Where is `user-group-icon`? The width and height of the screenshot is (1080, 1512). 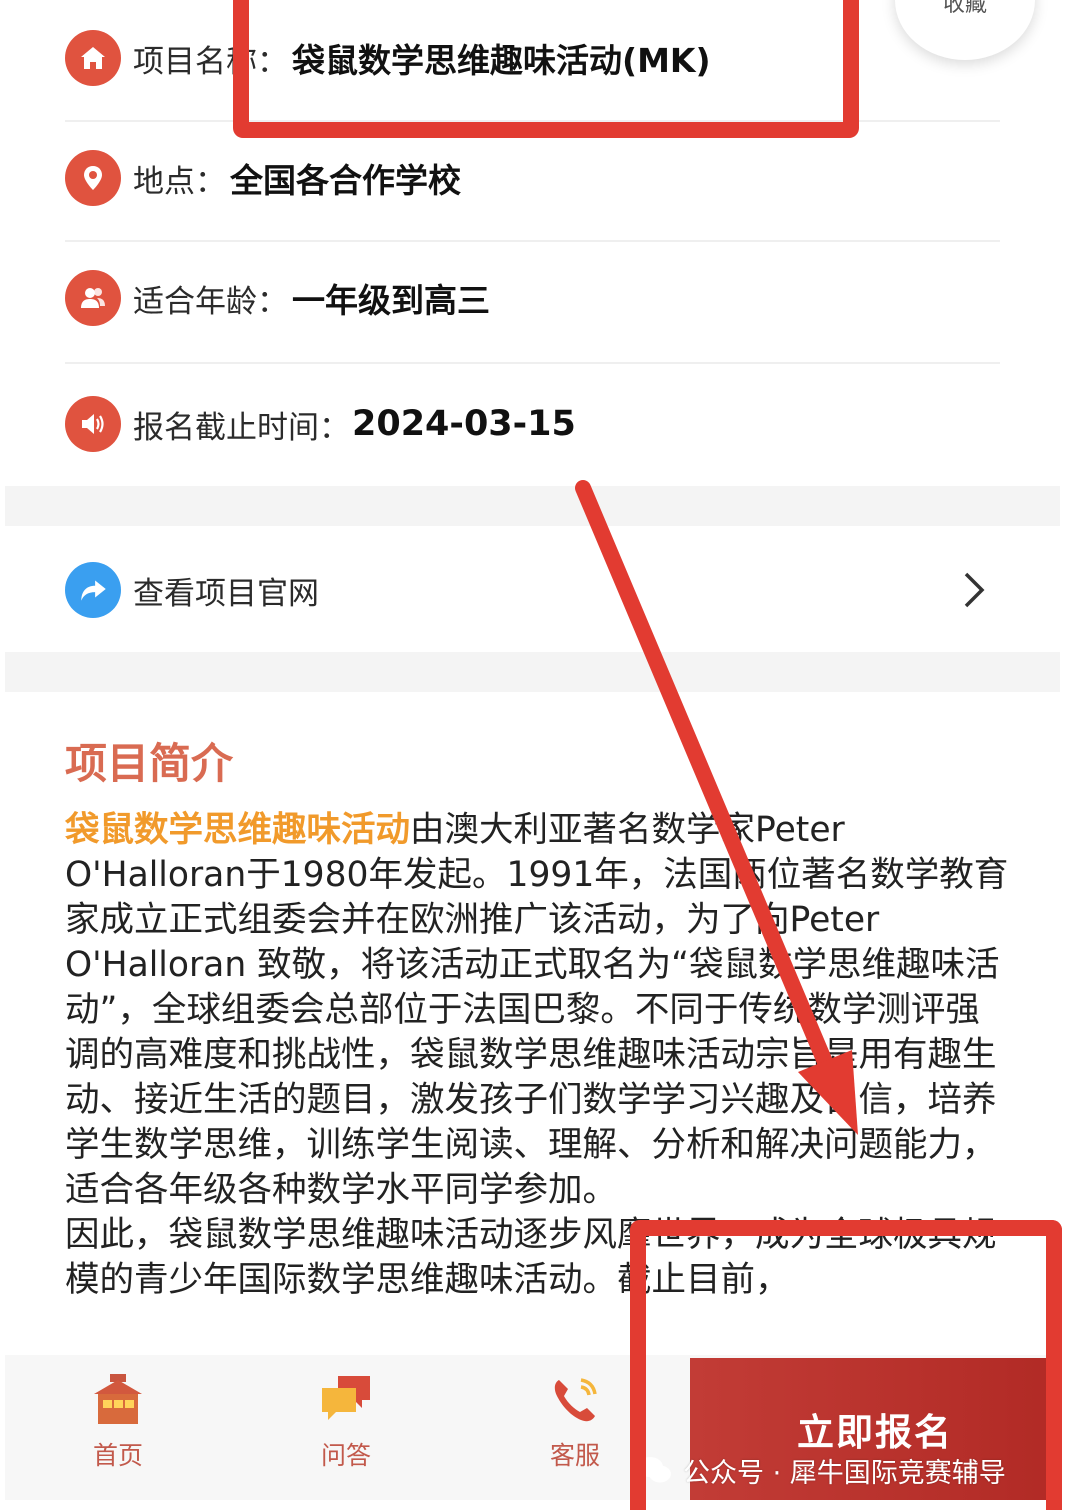 user-group-icon is located at coordinates (93, 298).